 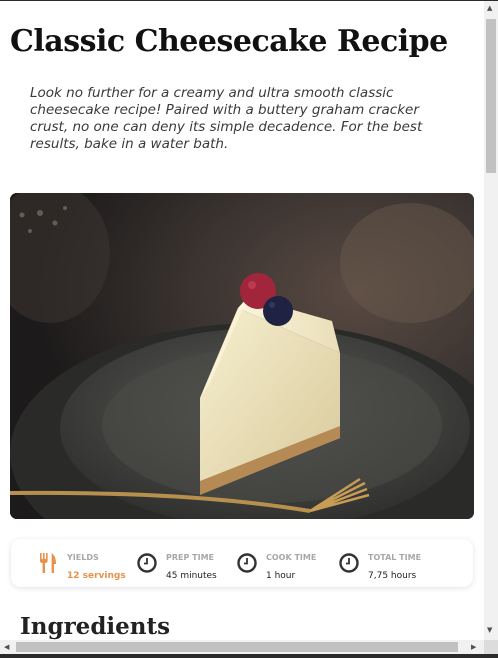 I want to click on fork-knife-icon, so click(x=48, y=563).